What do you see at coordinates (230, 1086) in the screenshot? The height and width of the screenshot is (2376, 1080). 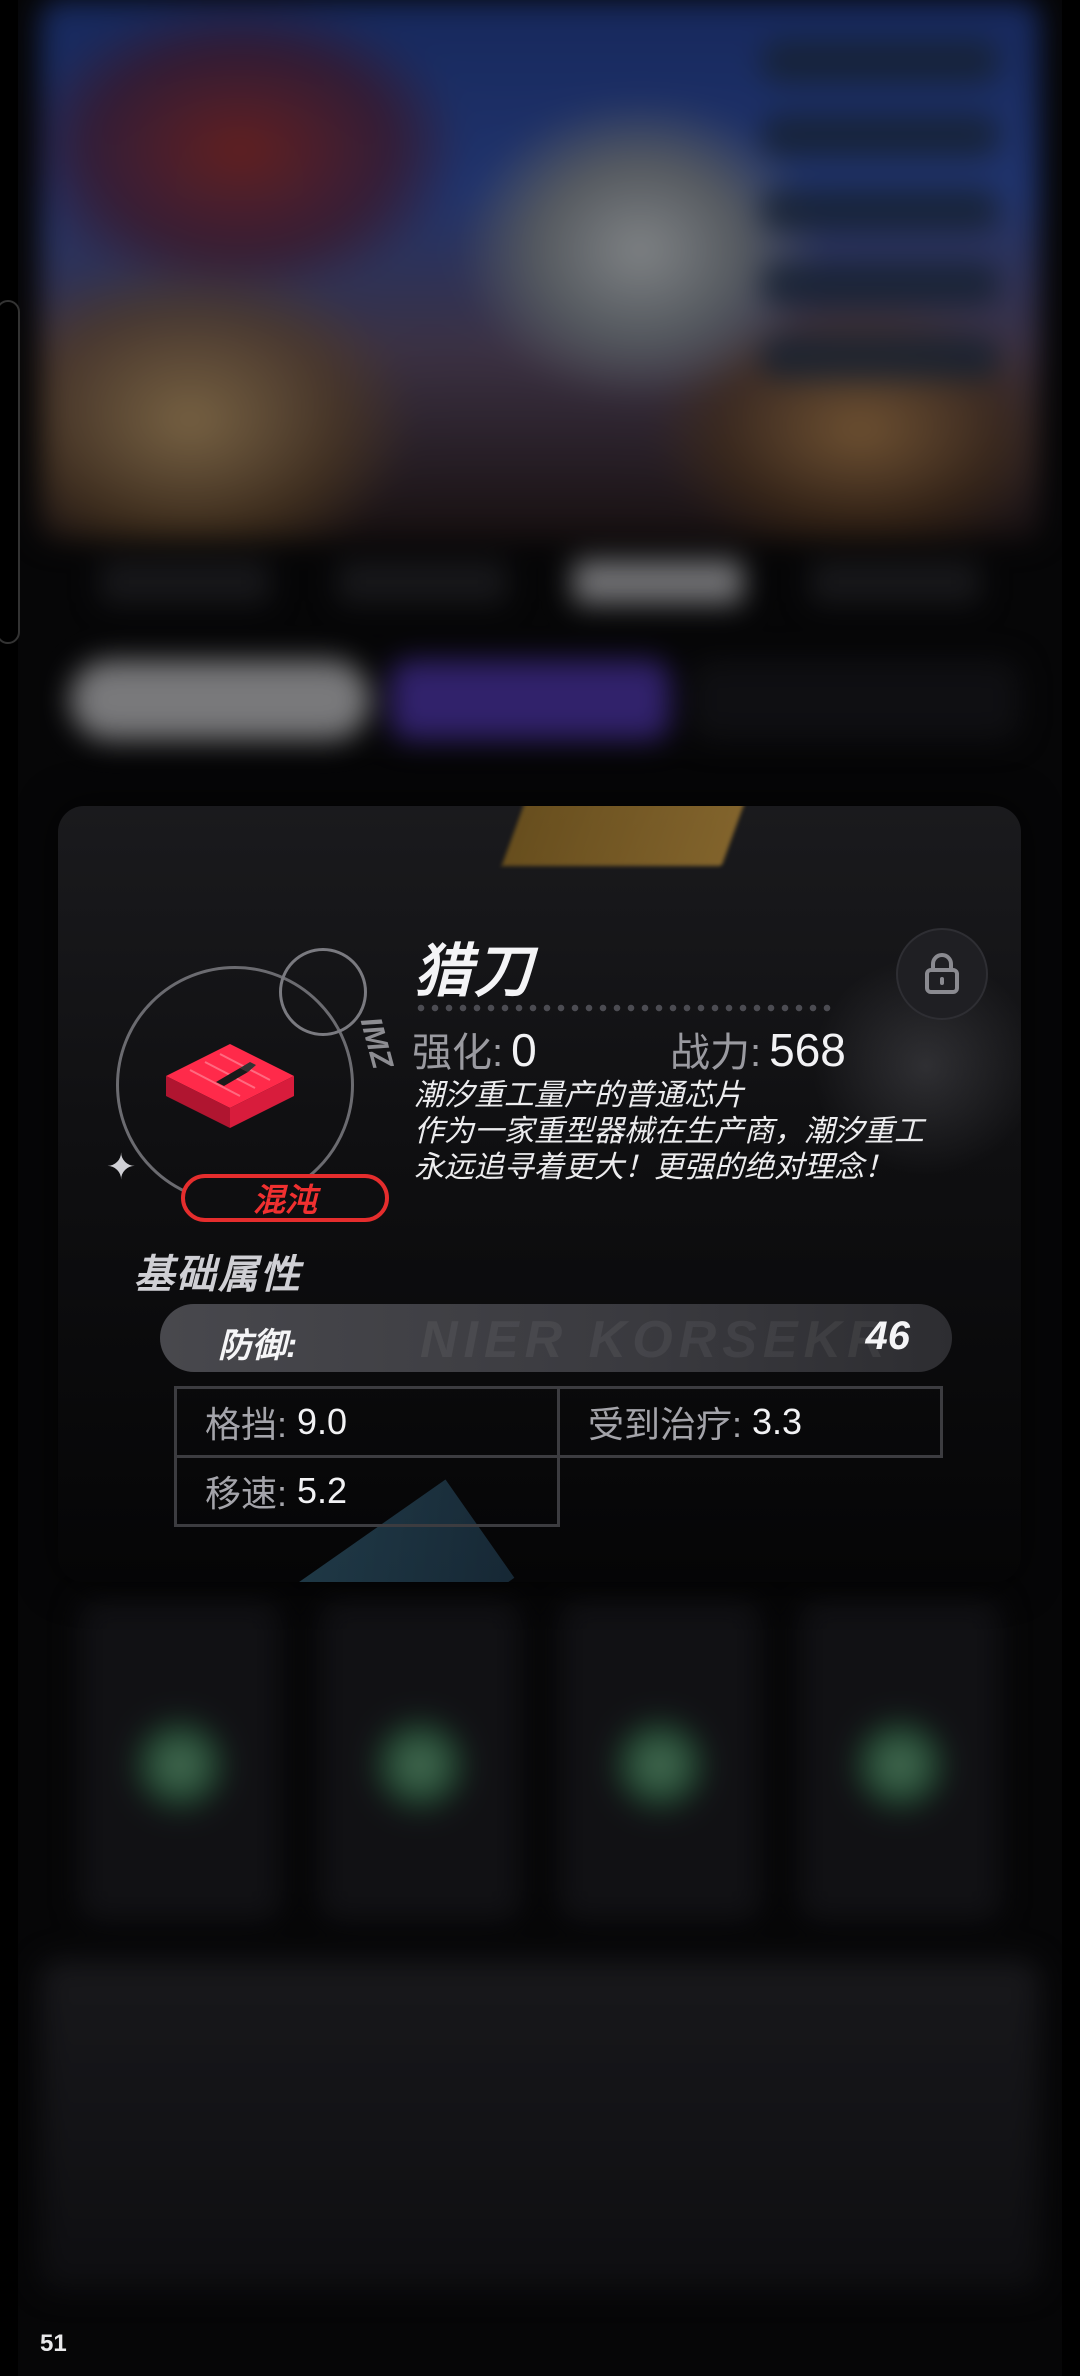 I see `red-chip-icon` at bounding box center [230, 1086].